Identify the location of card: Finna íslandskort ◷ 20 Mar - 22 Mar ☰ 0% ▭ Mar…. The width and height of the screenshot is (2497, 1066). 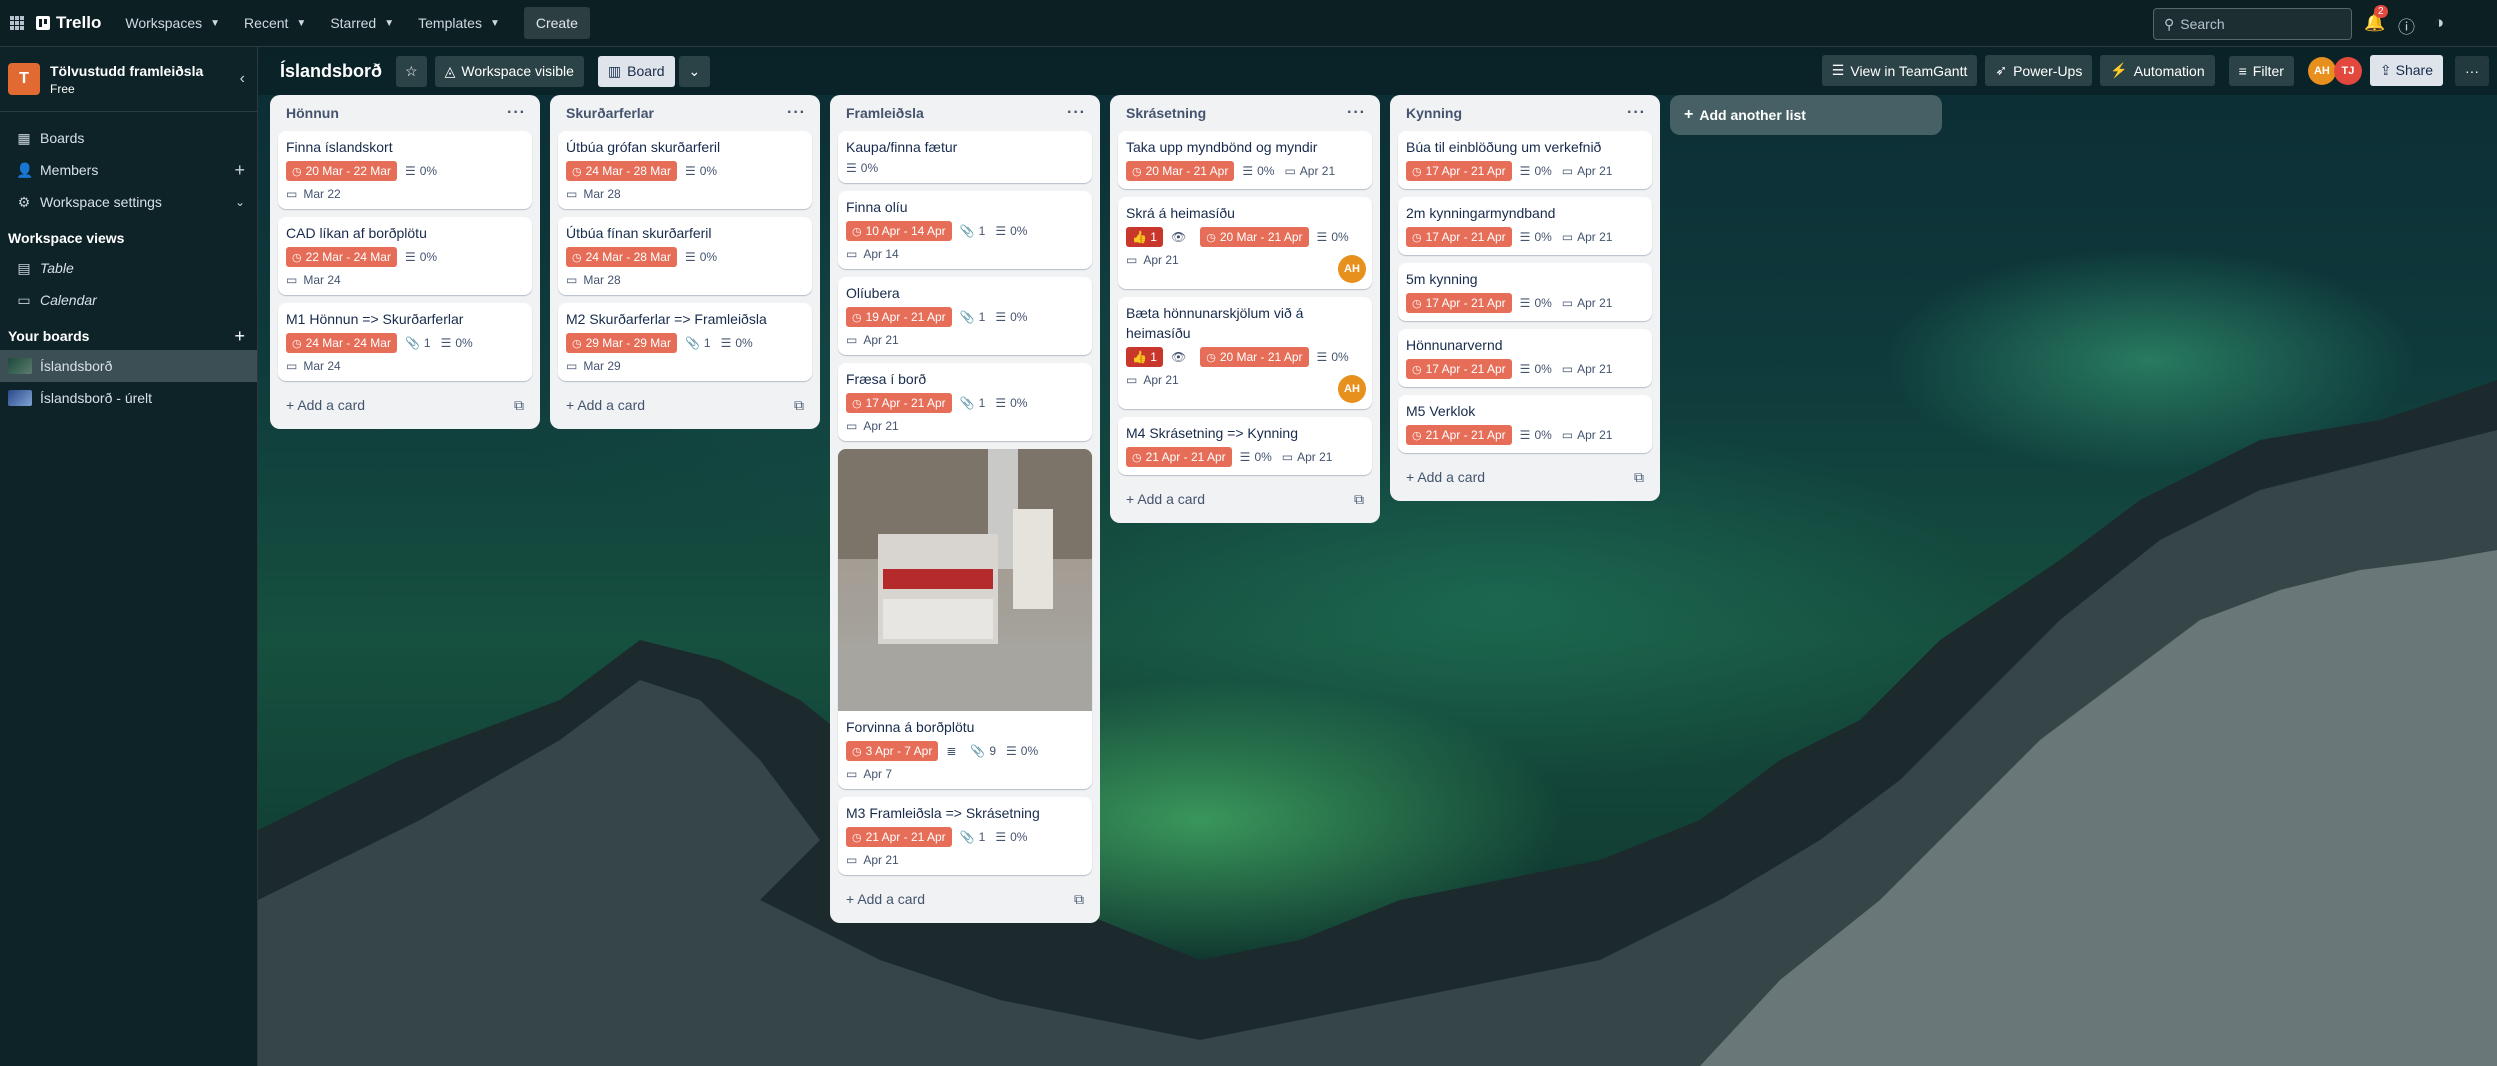
(405, 170).